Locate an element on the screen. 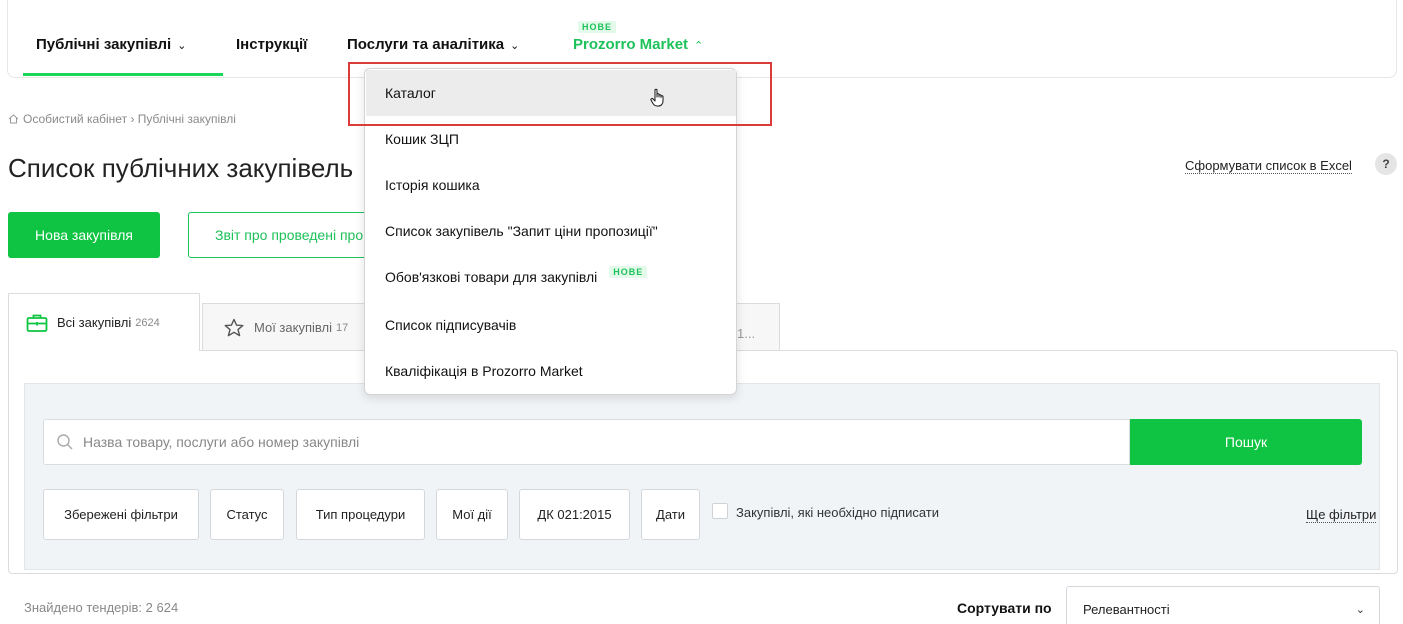 This screenshot has width=1403, height=624. nav-prozorro-market: Prozorro Market ⌃ is located at coordinates (638, 44).